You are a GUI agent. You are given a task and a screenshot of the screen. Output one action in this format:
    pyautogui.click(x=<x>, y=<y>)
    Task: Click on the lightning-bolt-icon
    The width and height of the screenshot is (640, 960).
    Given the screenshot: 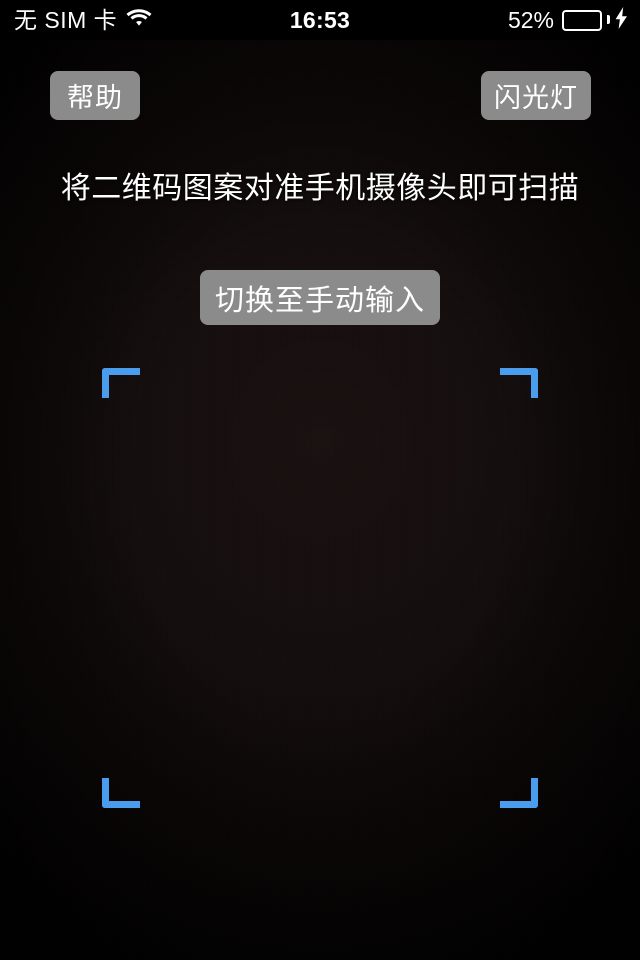 What is the action you would take?
    pyautogui.click(x=621, y=20)
    